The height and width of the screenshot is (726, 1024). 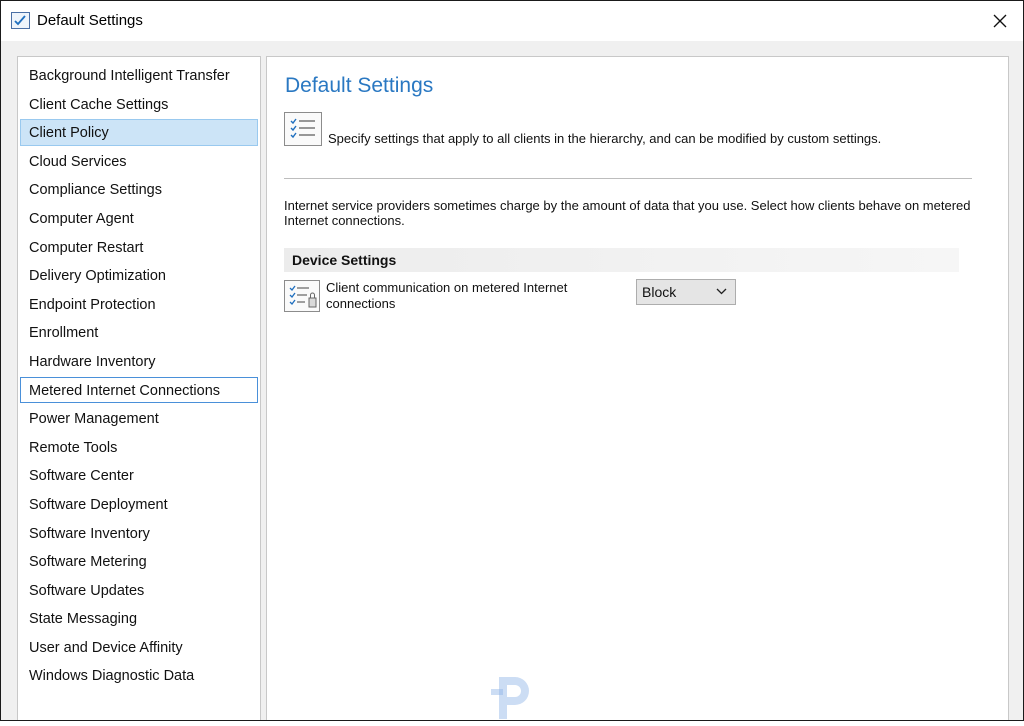 What do you see at coordinates (139, 218) in the screenshot?
I see `nav-item-computer-agent: Computer Agent` at bounding box center [139, 218].